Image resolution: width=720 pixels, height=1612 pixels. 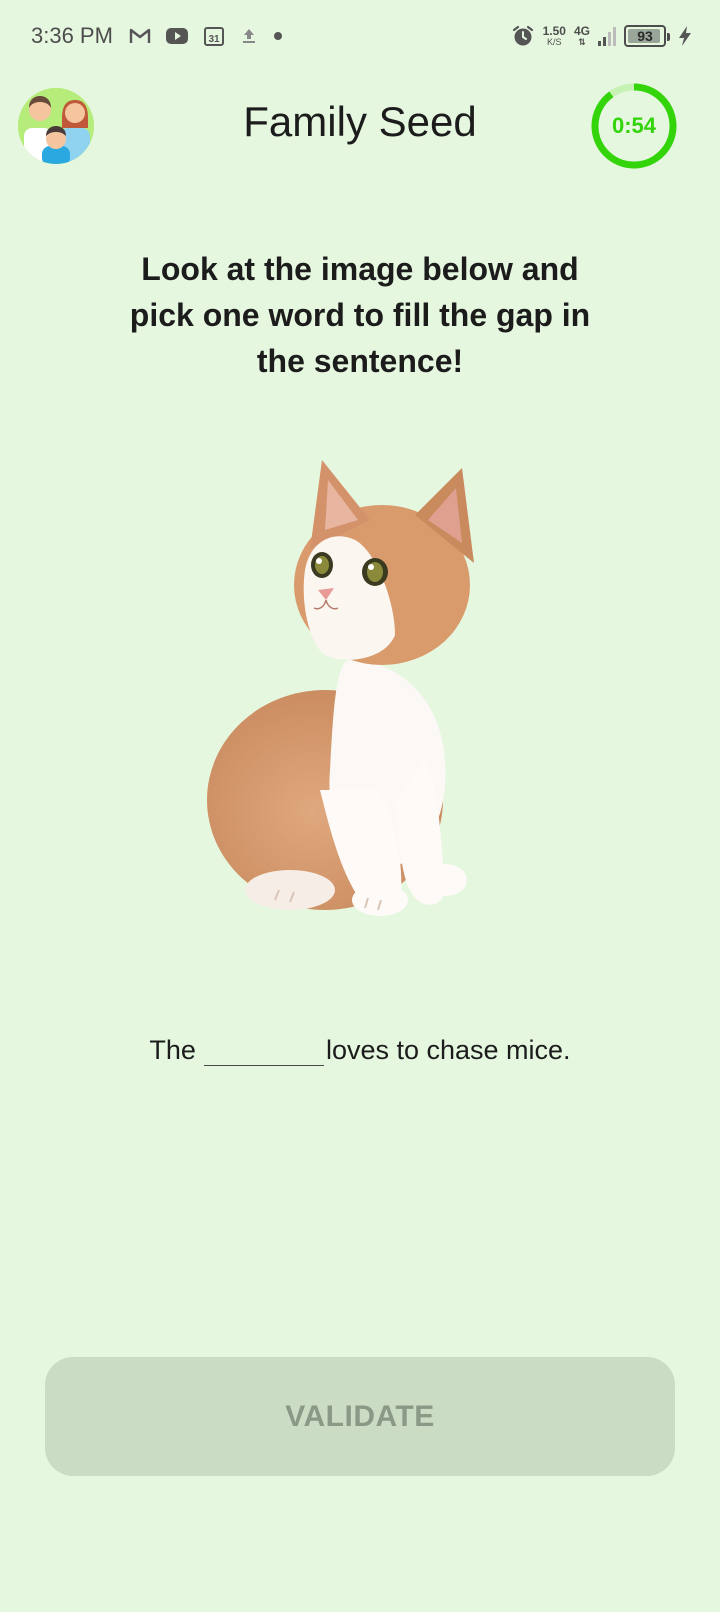 I want to click on status-left: 3:36 PM 31, so click(x=157, y=36).